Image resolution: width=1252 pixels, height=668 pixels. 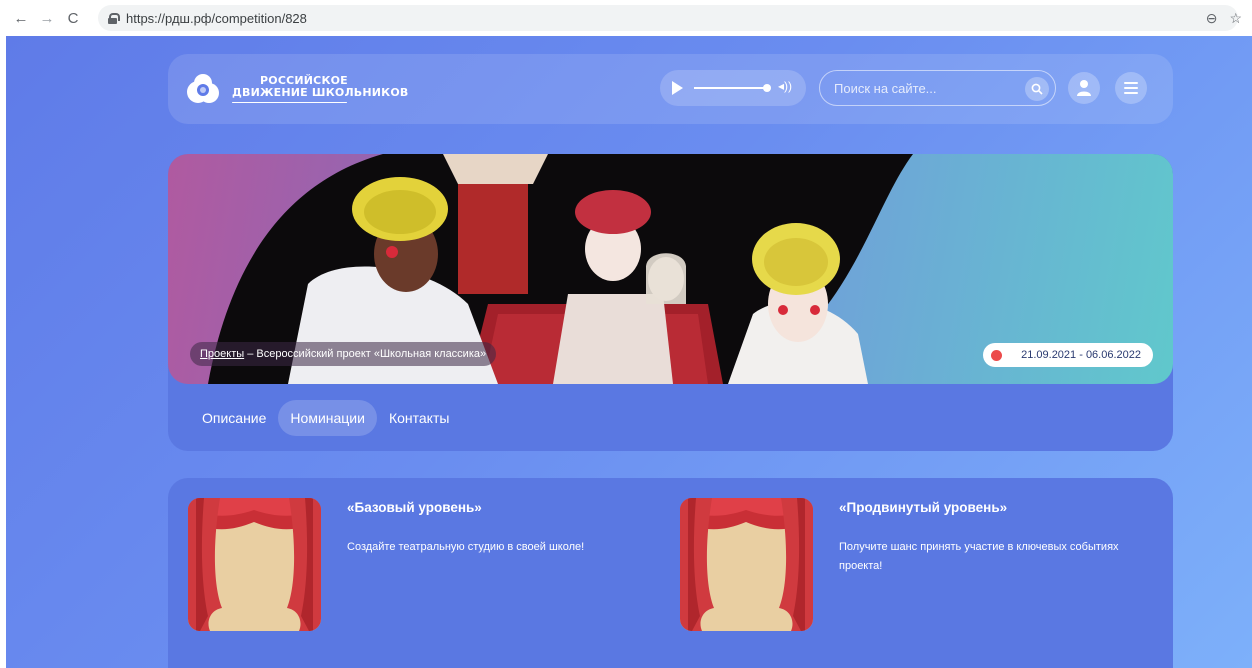 What do you see at coordinates (668, 18) in the screenshot?
I see `address-bar: https://рдш.рф/competition/828` at bounding box center [668, 18].